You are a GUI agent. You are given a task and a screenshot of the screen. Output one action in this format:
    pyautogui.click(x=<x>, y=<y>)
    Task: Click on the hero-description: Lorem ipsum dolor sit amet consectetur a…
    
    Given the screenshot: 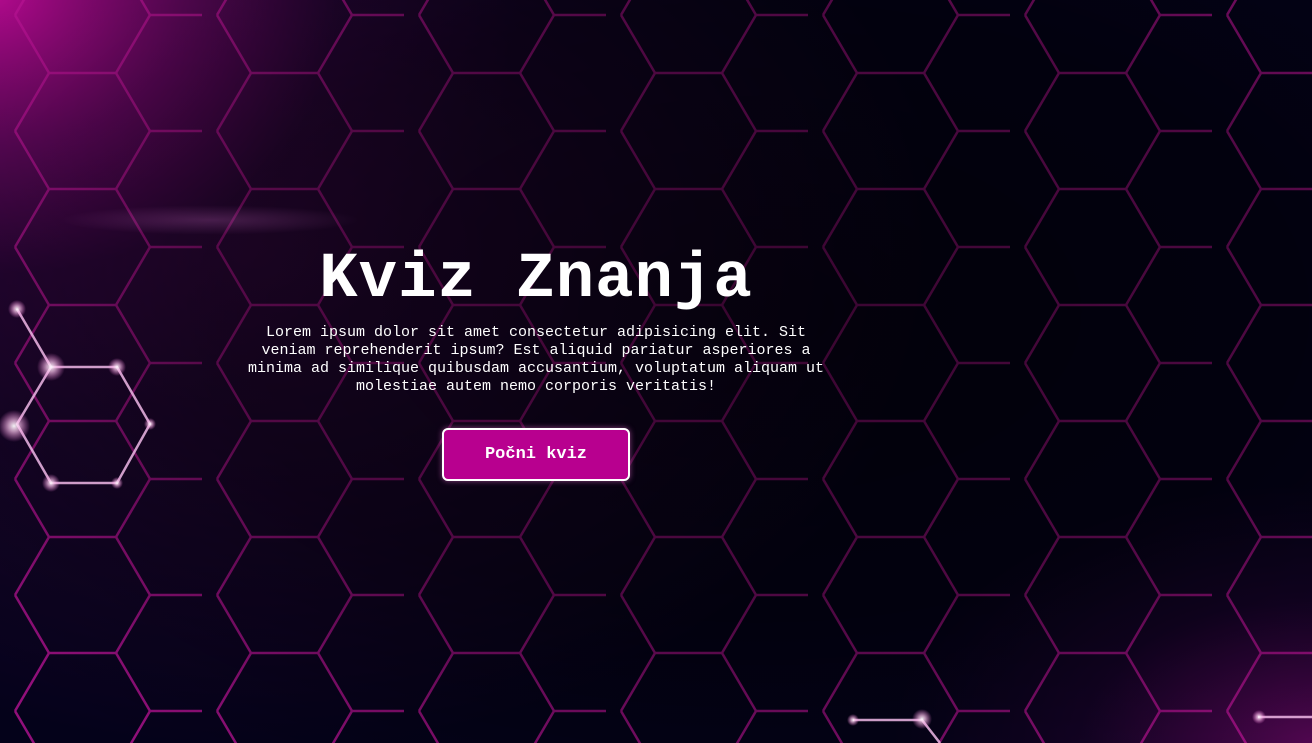 What is the action you would take?
    pyautogui.click(x=536, y=359)
    